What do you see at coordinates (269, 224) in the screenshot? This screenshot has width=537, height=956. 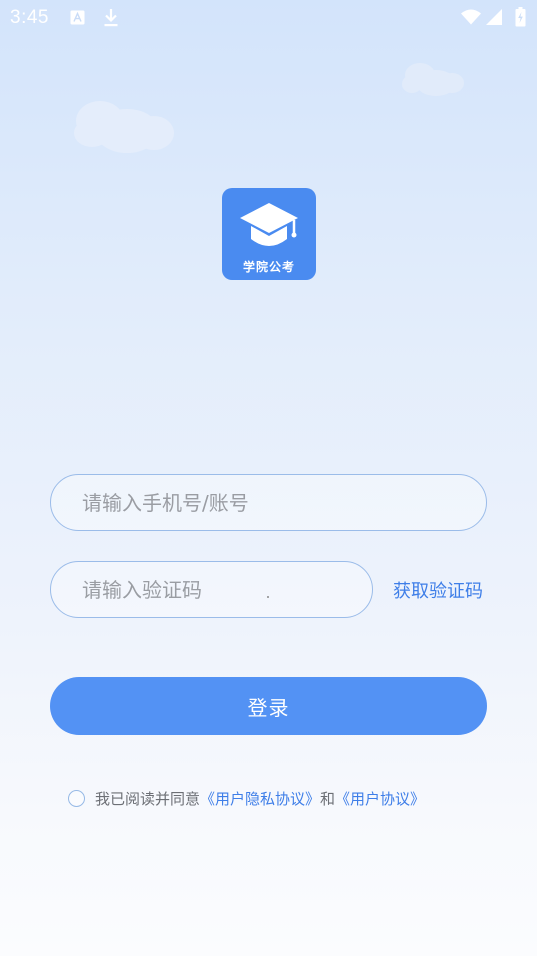 I see `graduation-cap-icon` at bounding box center [269, 224].